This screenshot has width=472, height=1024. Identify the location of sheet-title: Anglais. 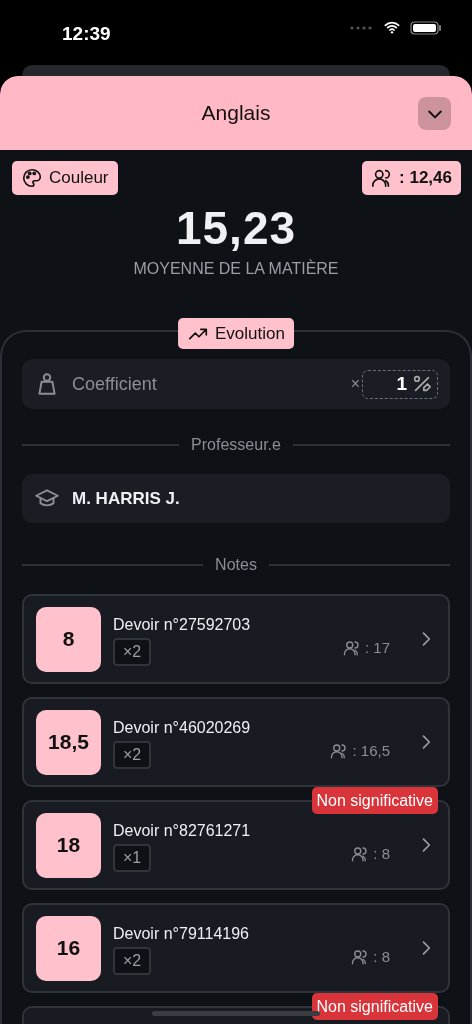
(236, 113).